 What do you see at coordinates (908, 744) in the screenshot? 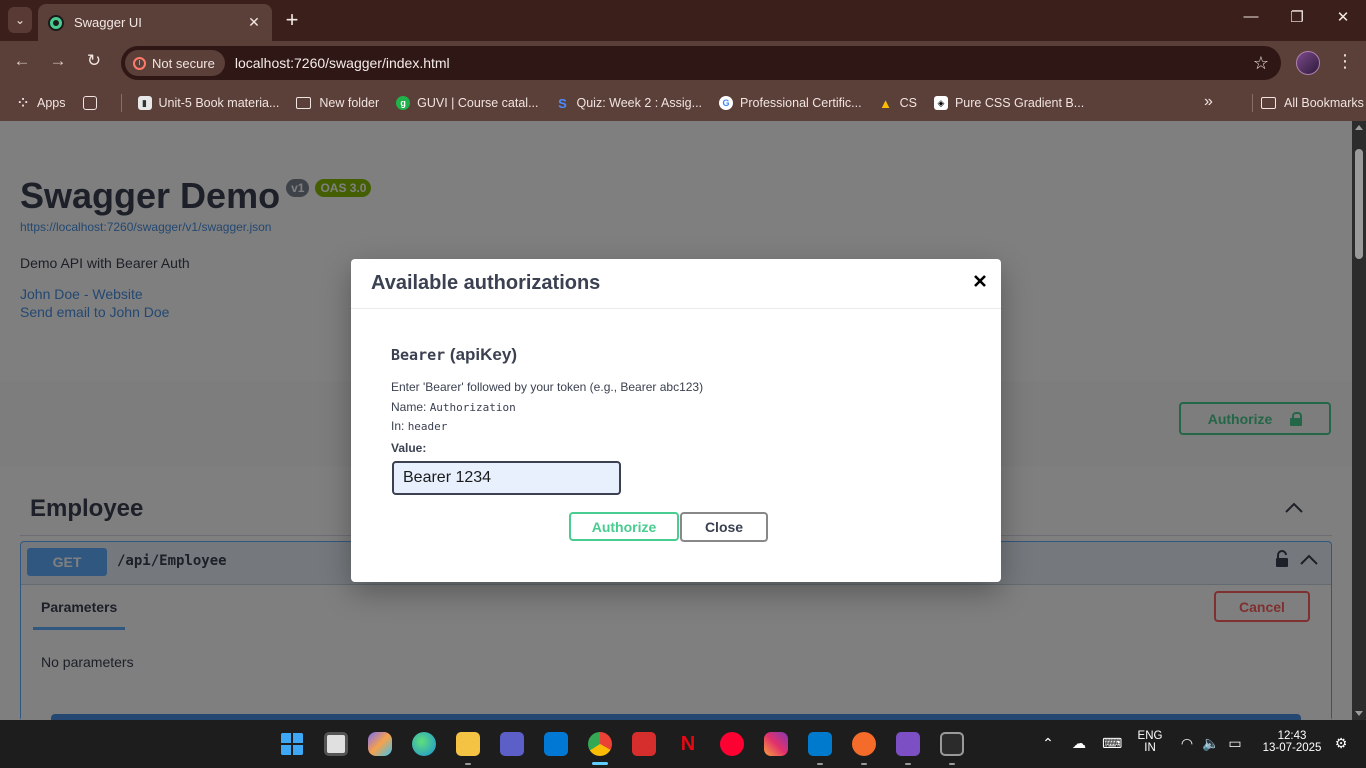
I see `visual-studio-icon` at bounding box center [908, 744].